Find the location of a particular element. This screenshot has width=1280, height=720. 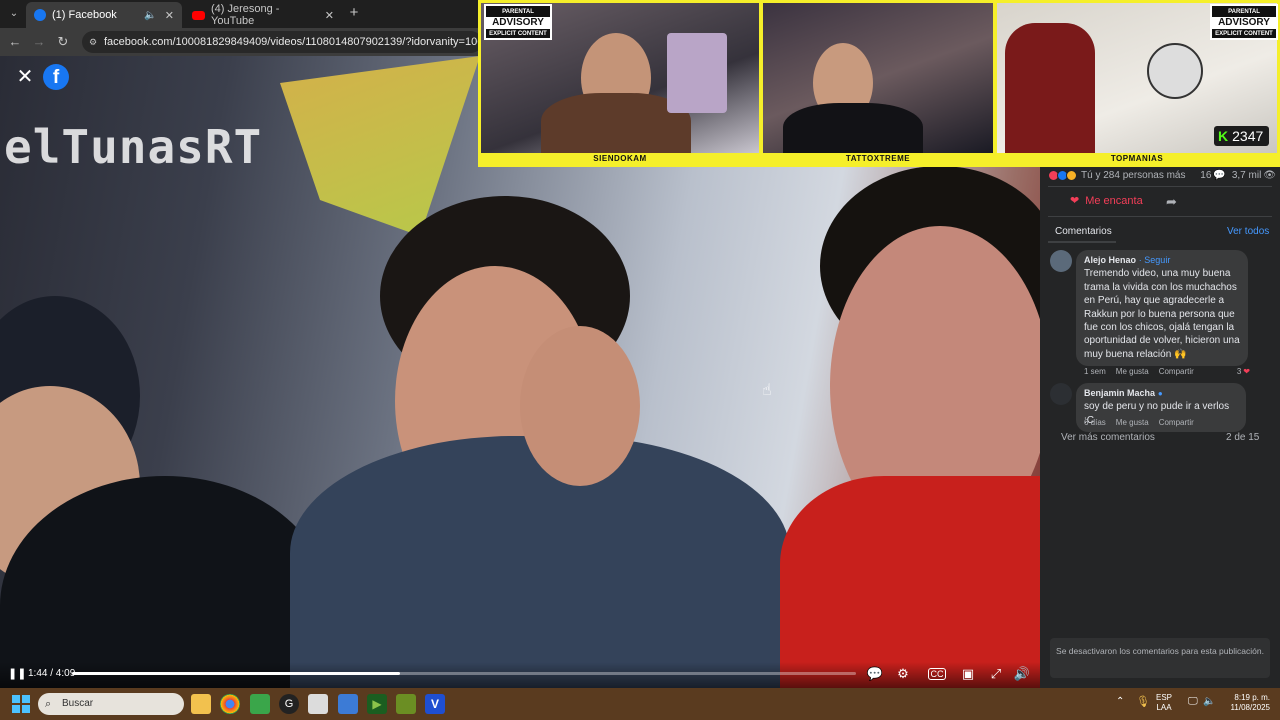

comment-reaction-count: 3 is located at coordinates (1239, 371).